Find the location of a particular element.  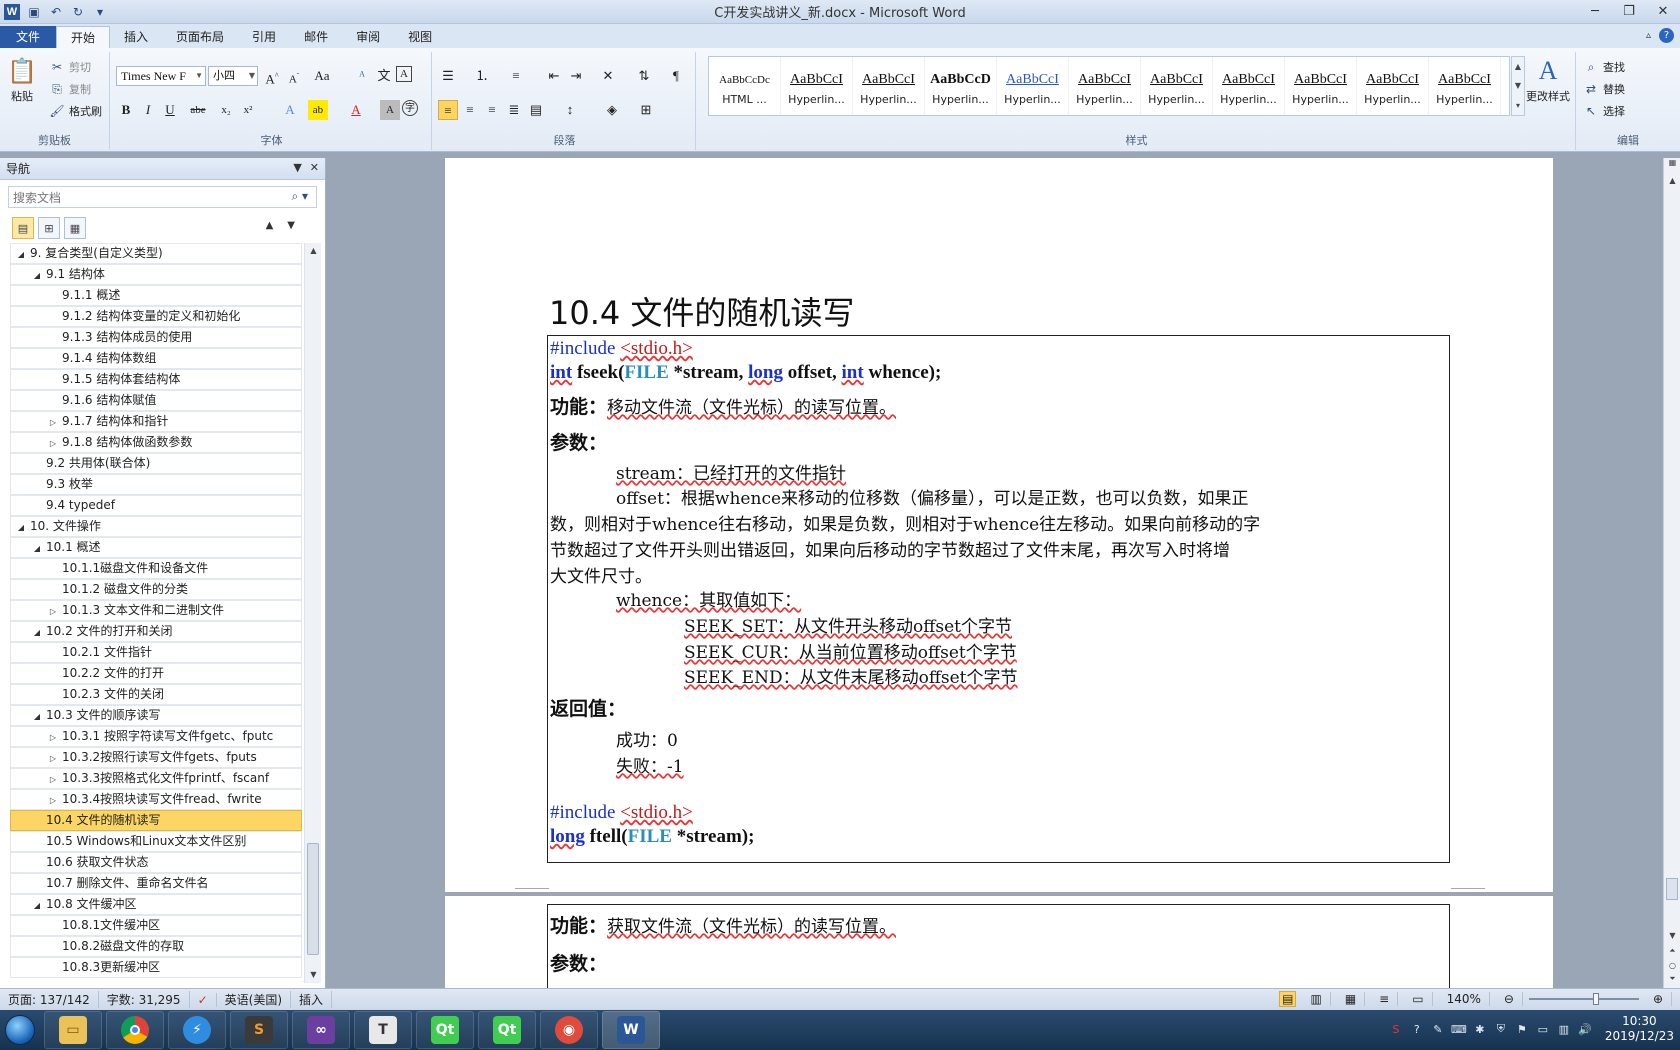

restore-button: ❐ is located at coordinates (1629, 11).